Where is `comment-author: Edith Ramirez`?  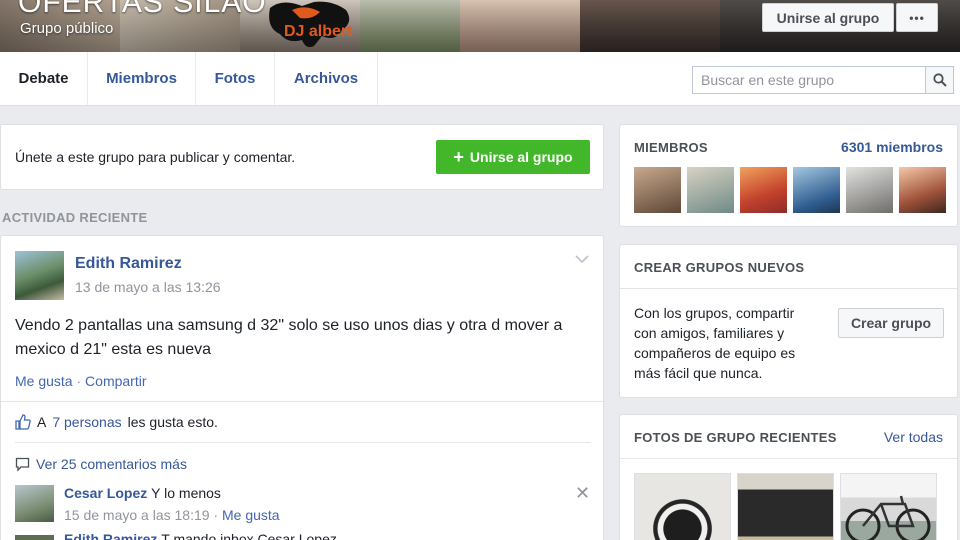 comment-author: Edith Ramirez is located at coordinates (110, 535).